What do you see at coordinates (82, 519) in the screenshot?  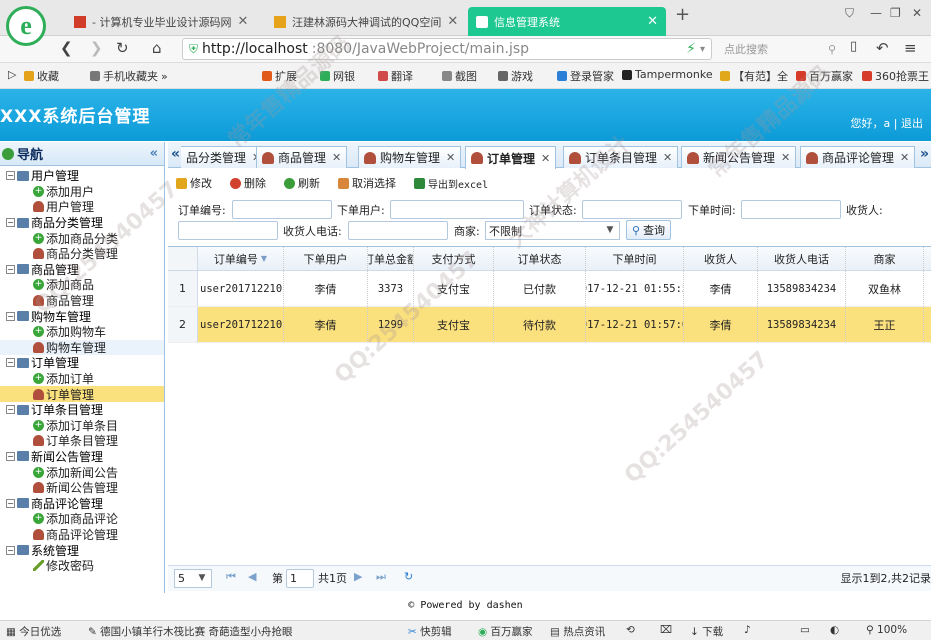 I see `sidebar-item: + 添加商品评论` at bounding box center [82, 519].